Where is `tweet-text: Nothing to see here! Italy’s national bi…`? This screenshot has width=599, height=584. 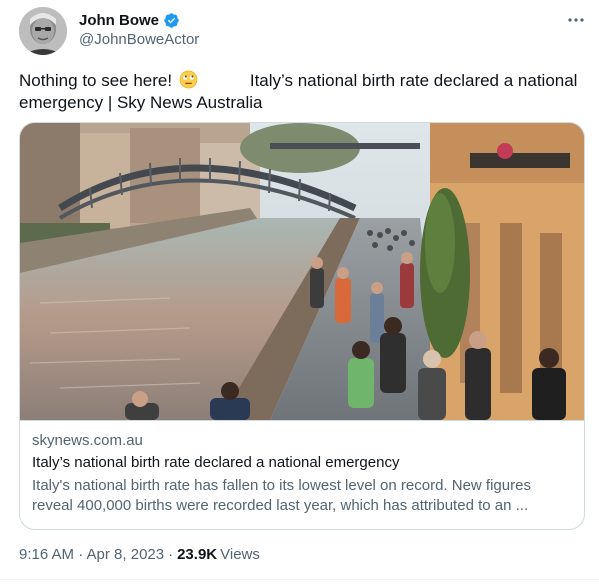 tweet-text: Nothing to see here! Italy’s national bi… is located at coordinates (299, 92).